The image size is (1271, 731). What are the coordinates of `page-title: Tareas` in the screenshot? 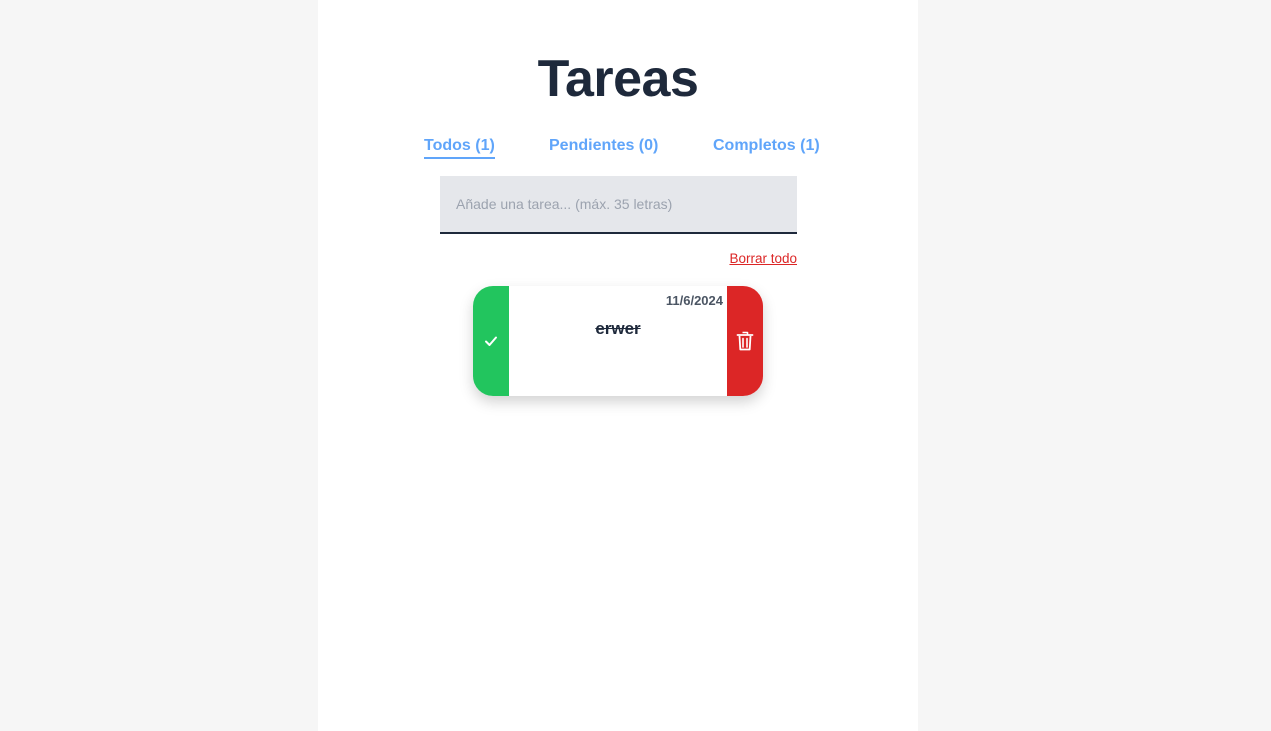 It's located at (618, 79).